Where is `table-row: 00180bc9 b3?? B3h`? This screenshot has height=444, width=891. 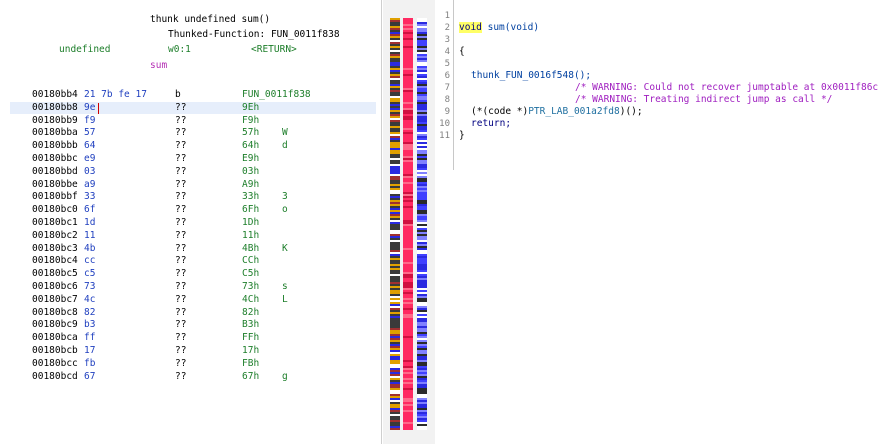 table-row: 00180bc9 b3?? B3h is located at coordinates (193, 325).